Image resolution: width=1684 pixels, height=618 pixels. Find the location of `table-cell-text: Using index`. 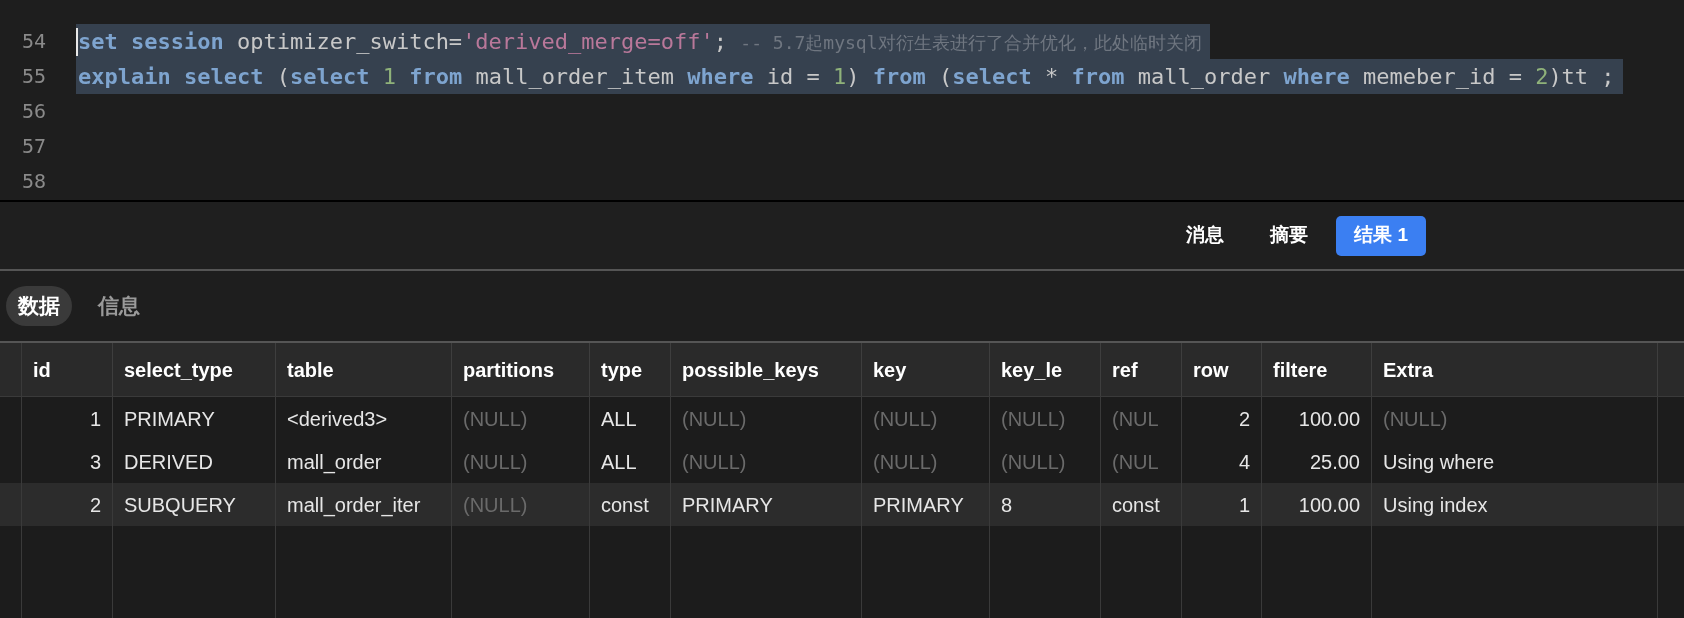

table-cell-text: Using index is located at coordinates (1435, 505).